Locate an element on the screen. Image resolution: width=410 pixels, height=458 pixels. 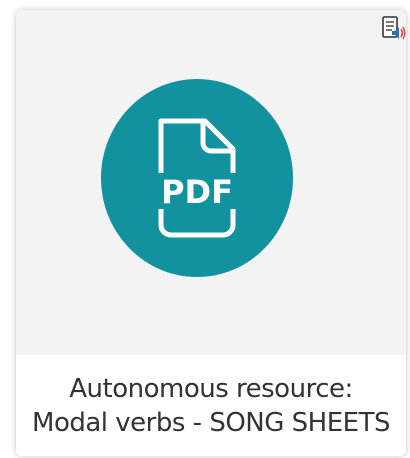
pdf-label: PDF is located at coordinates (197, 192).